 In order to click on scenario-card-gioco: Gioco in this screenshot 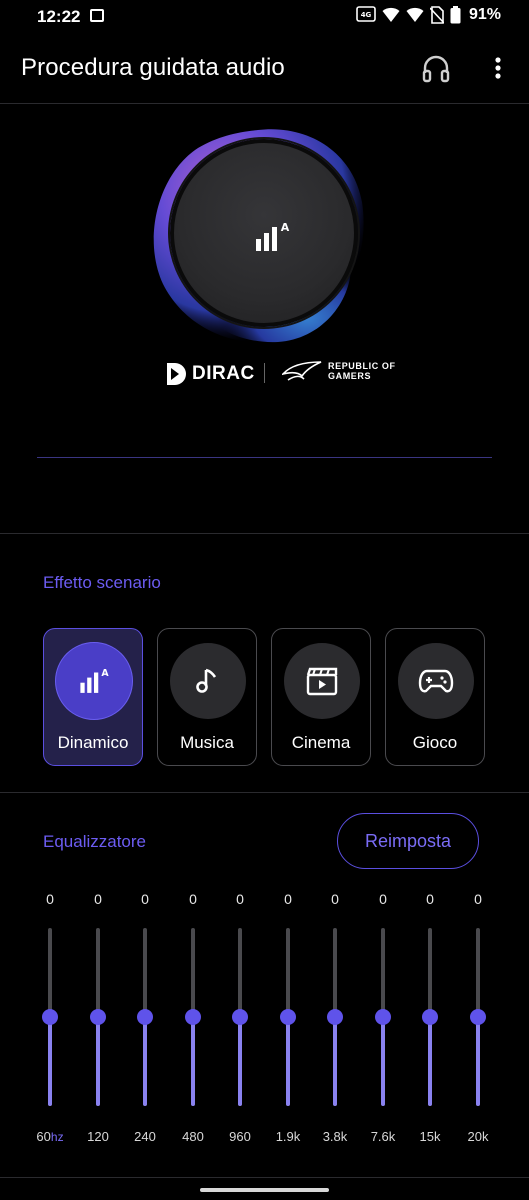, I will do `click(435, 697)`.